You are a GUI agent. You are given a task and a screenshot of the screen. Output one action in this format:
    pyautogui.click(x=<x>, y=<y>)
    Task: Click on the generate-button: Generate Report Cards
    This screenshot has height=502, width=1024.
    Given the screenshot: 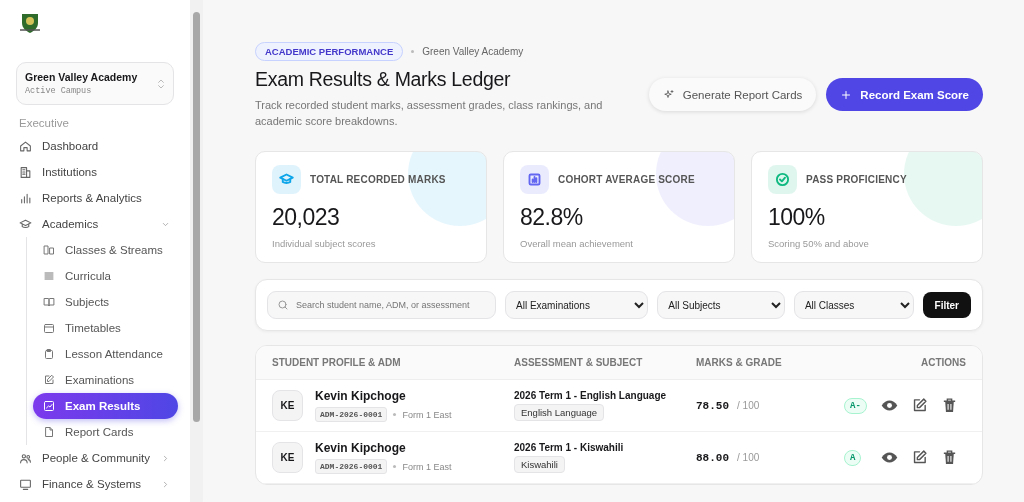 What is the action you would take?
    pyautogui.click(x=732, y=94)
    